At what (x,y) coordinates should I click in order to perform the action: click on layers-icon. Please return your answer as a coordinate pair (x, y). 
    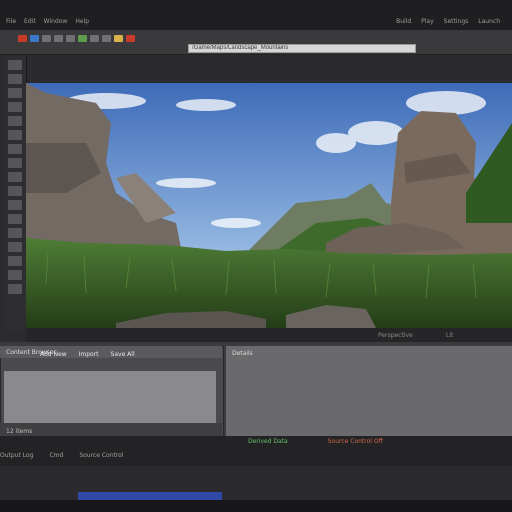
    Looking at the image, I should click on (15, 261).